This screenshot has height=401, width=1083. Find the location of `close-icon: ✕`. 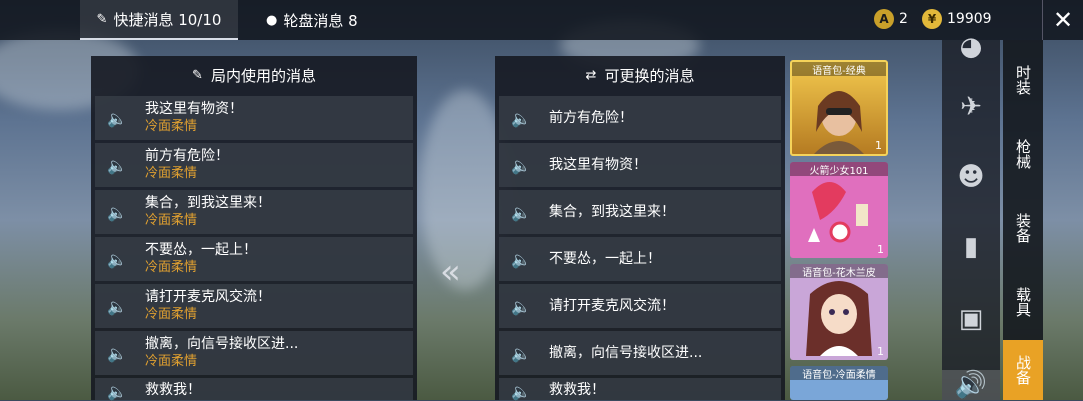

close-icon: ✕ is located at coordinates (1063, 20).